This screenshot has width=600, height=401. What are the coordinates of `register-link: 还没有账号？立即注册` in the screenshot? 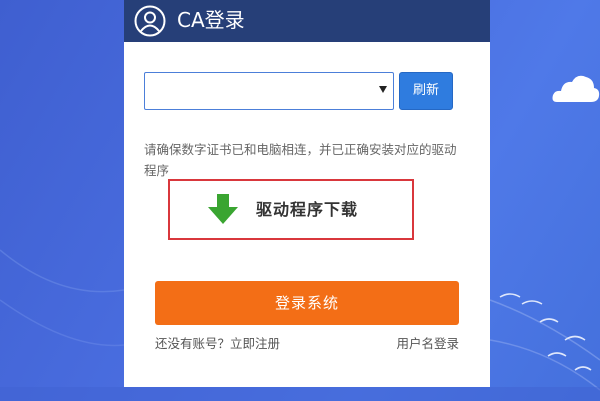 It's located at (217, 344).